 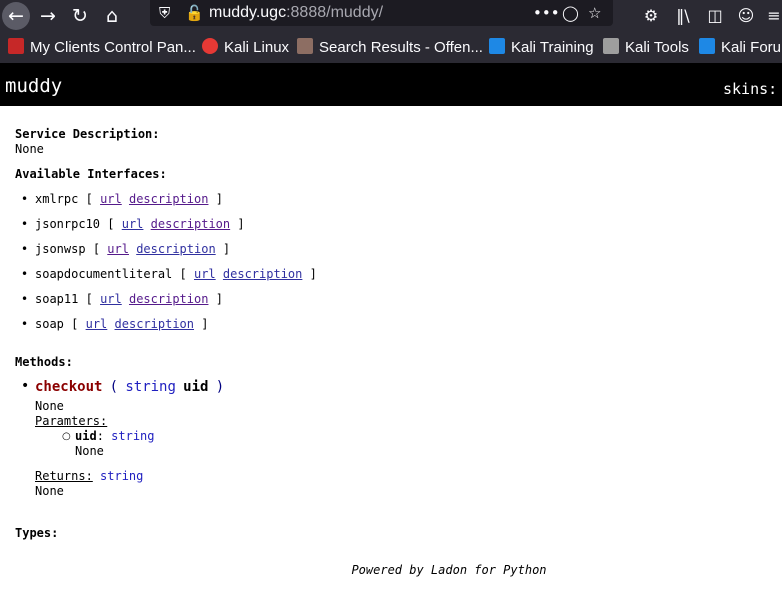 What do you see at coordinates (80, 16) in the screenshot?
I see `reload-icon: ↻` at bounding box center [80, 16].